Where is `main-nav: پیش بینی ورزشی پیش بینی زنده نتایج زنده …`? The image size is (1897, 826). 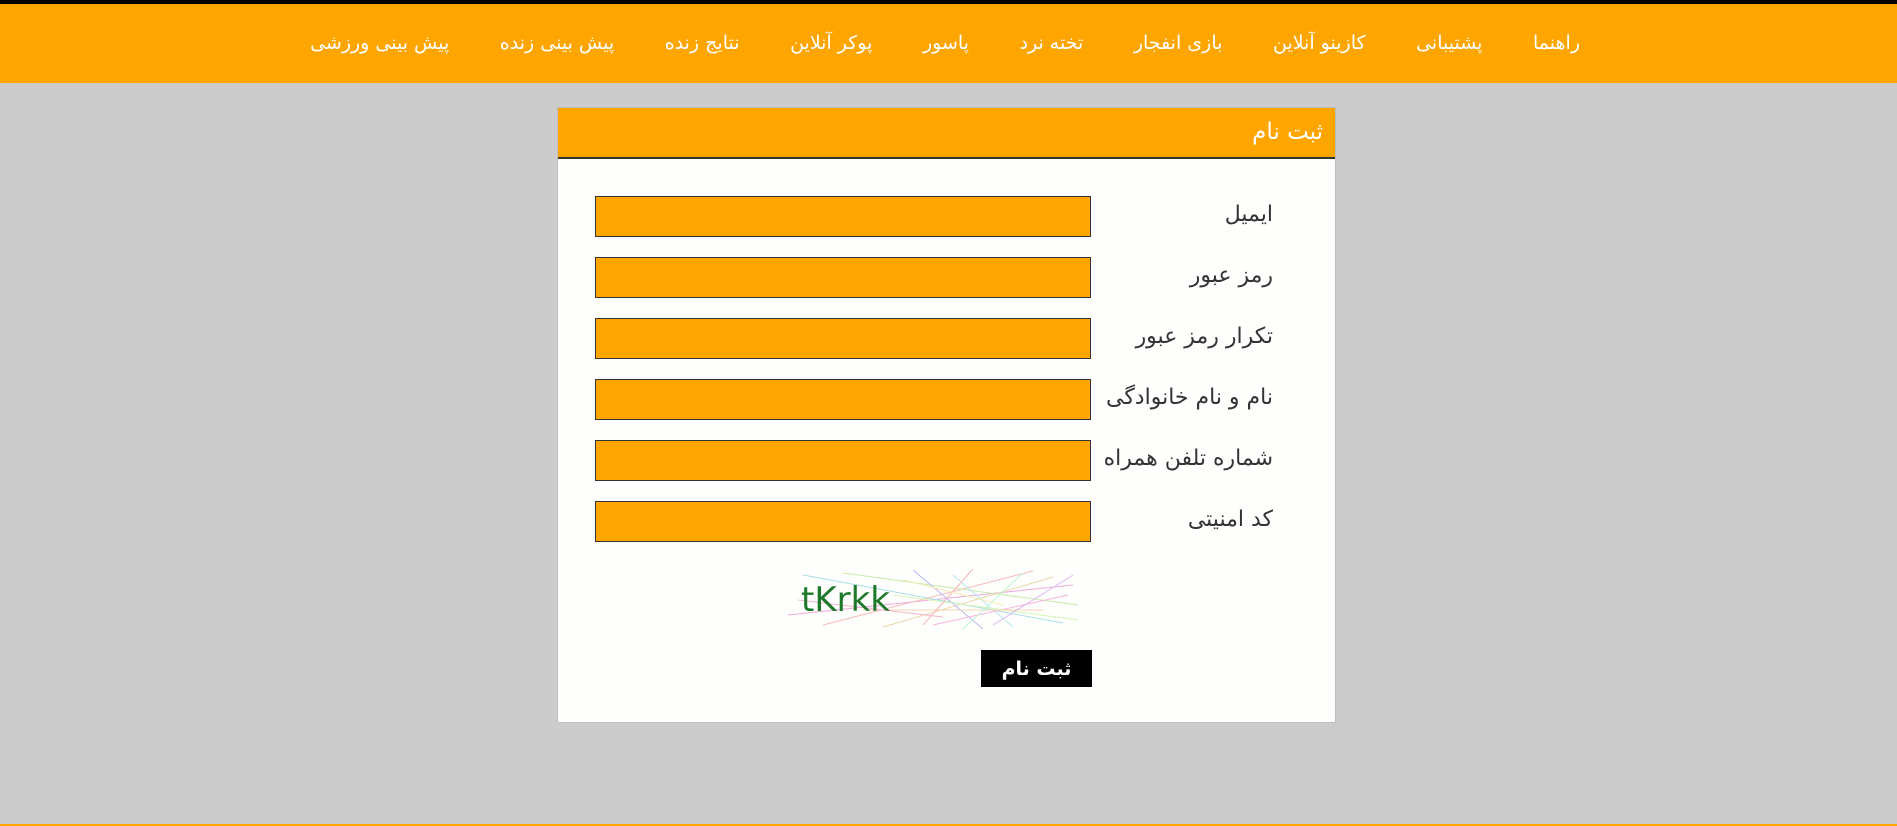
main-nav: پیش بینی ورزشی پیش بینی زنده نتایج زنده … is located at coordinates (945, 43).